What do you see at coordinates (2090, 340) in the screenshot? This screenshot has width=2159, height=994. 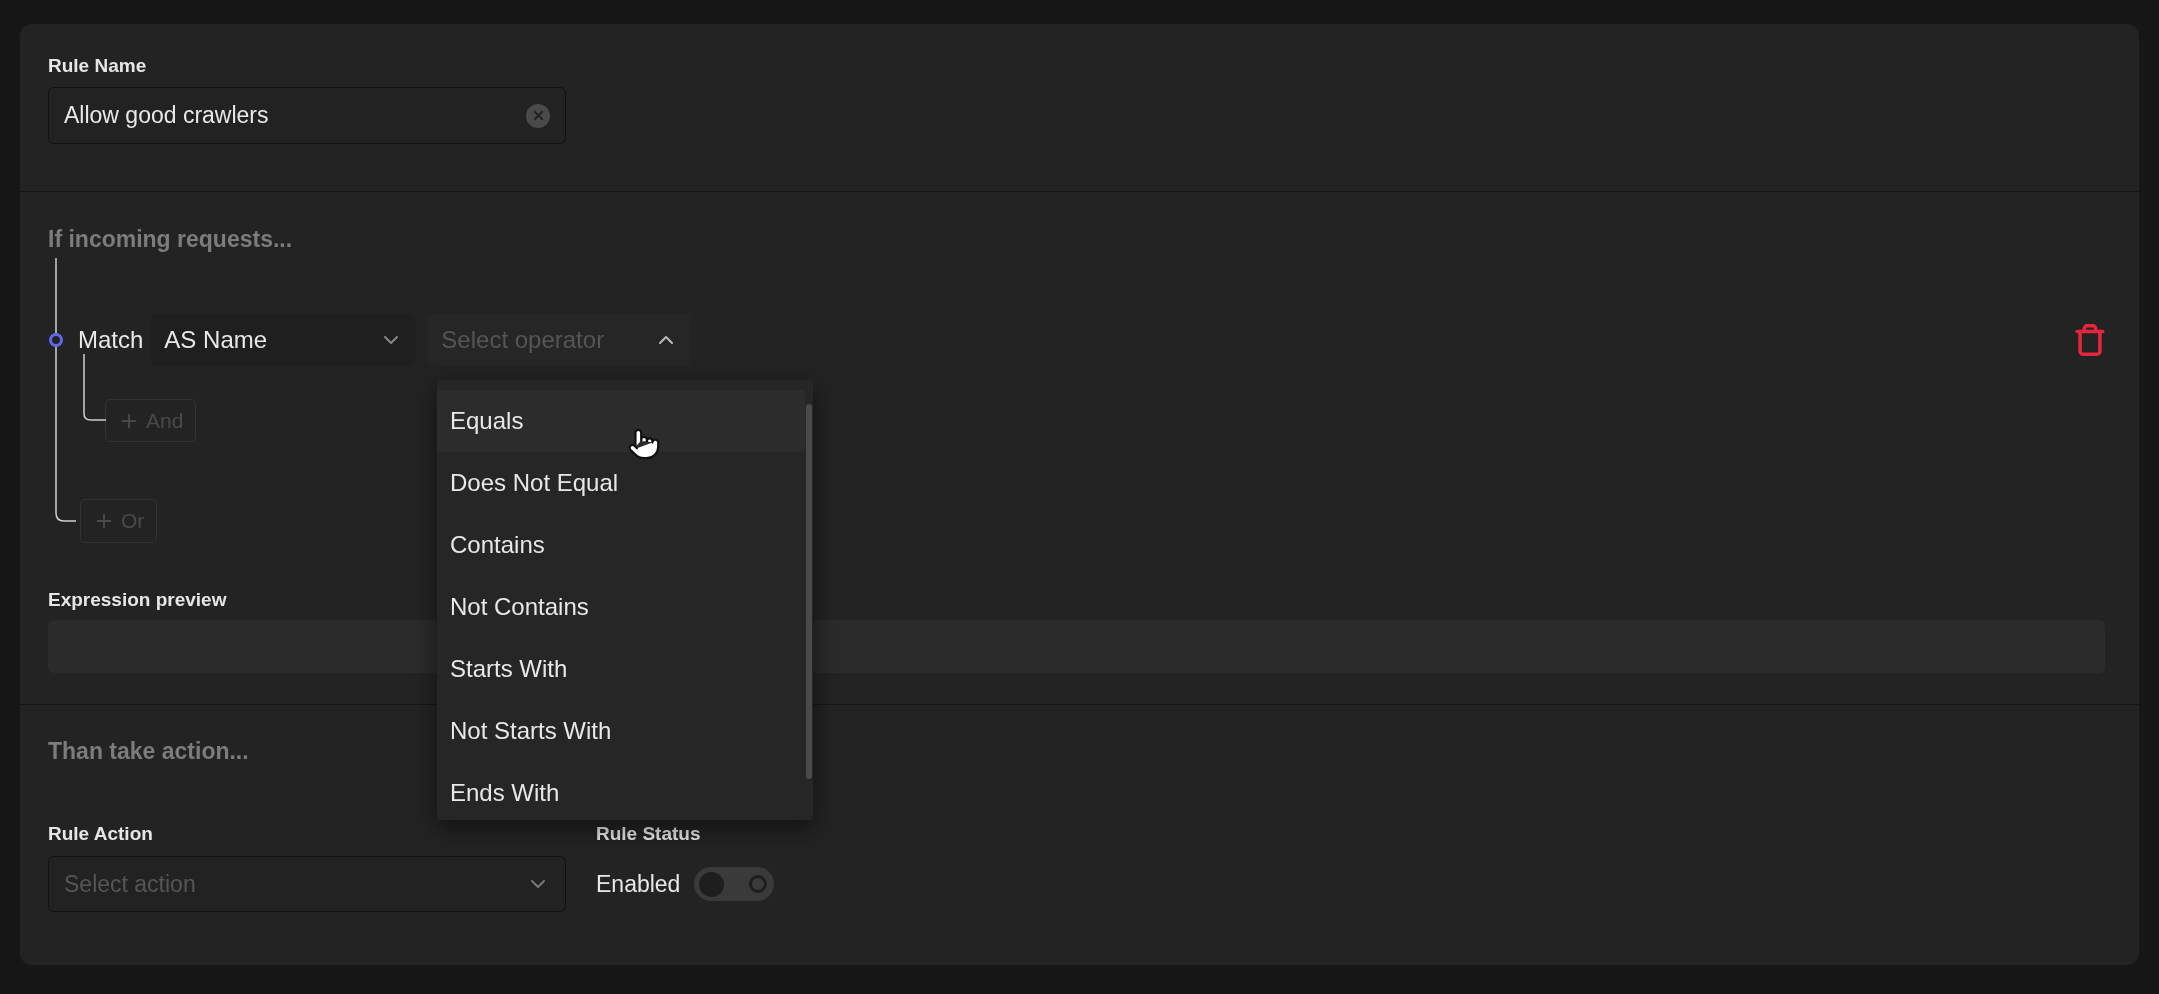 I see `delete-icon` at bounding box center [2090, 340].